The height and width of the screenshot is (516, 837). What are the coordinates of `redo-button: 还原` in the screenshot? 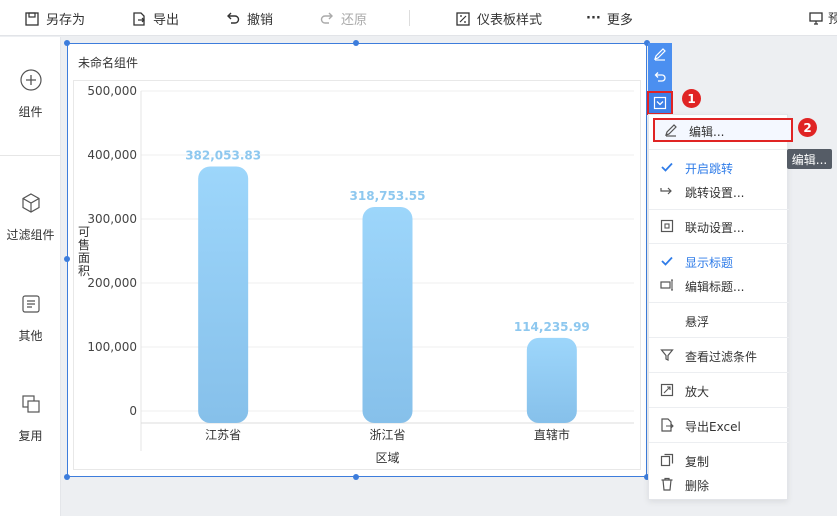 It's located at (343, 18).